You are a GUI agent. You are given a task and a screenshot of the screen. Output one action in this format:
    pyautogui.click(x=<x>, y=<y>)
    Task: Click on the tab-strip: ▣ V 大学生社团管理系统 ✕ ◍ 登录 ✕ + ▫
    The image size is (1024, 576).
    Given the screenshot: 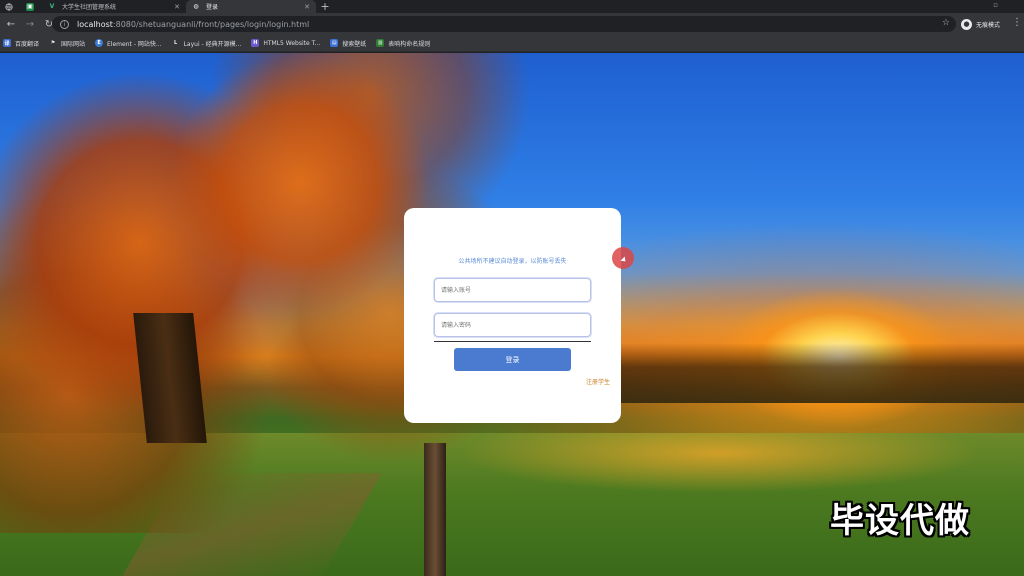 What is the action you would take?
    pyautogui.click(x=512, y=6)
    